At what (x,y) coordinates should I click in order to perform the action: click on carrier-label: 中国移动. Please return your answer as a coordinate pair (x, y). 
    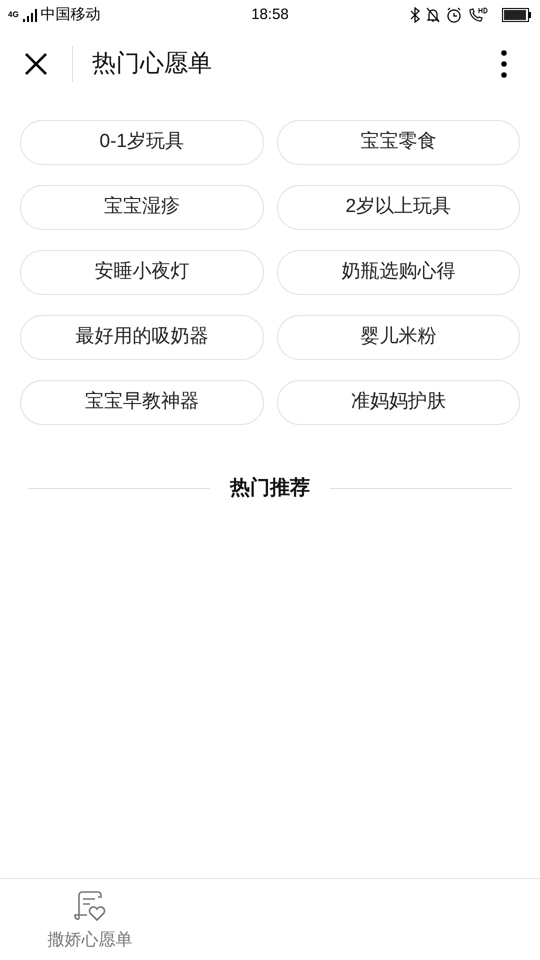
    Looking at the image, I should click on (70, 14).